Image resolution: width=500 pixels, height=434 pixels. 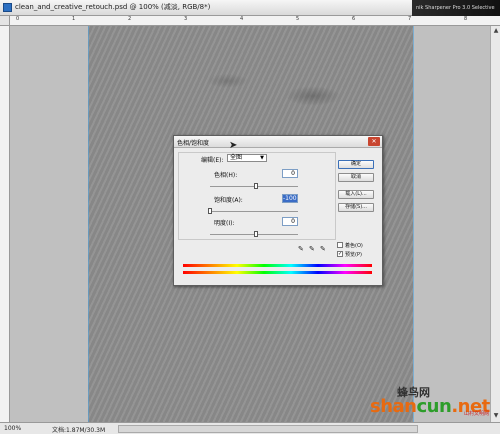 What do you see at coordinates (7, 7) in the screenshot?
I see `photoshop-app-icon` at bounding box center [7, 7].